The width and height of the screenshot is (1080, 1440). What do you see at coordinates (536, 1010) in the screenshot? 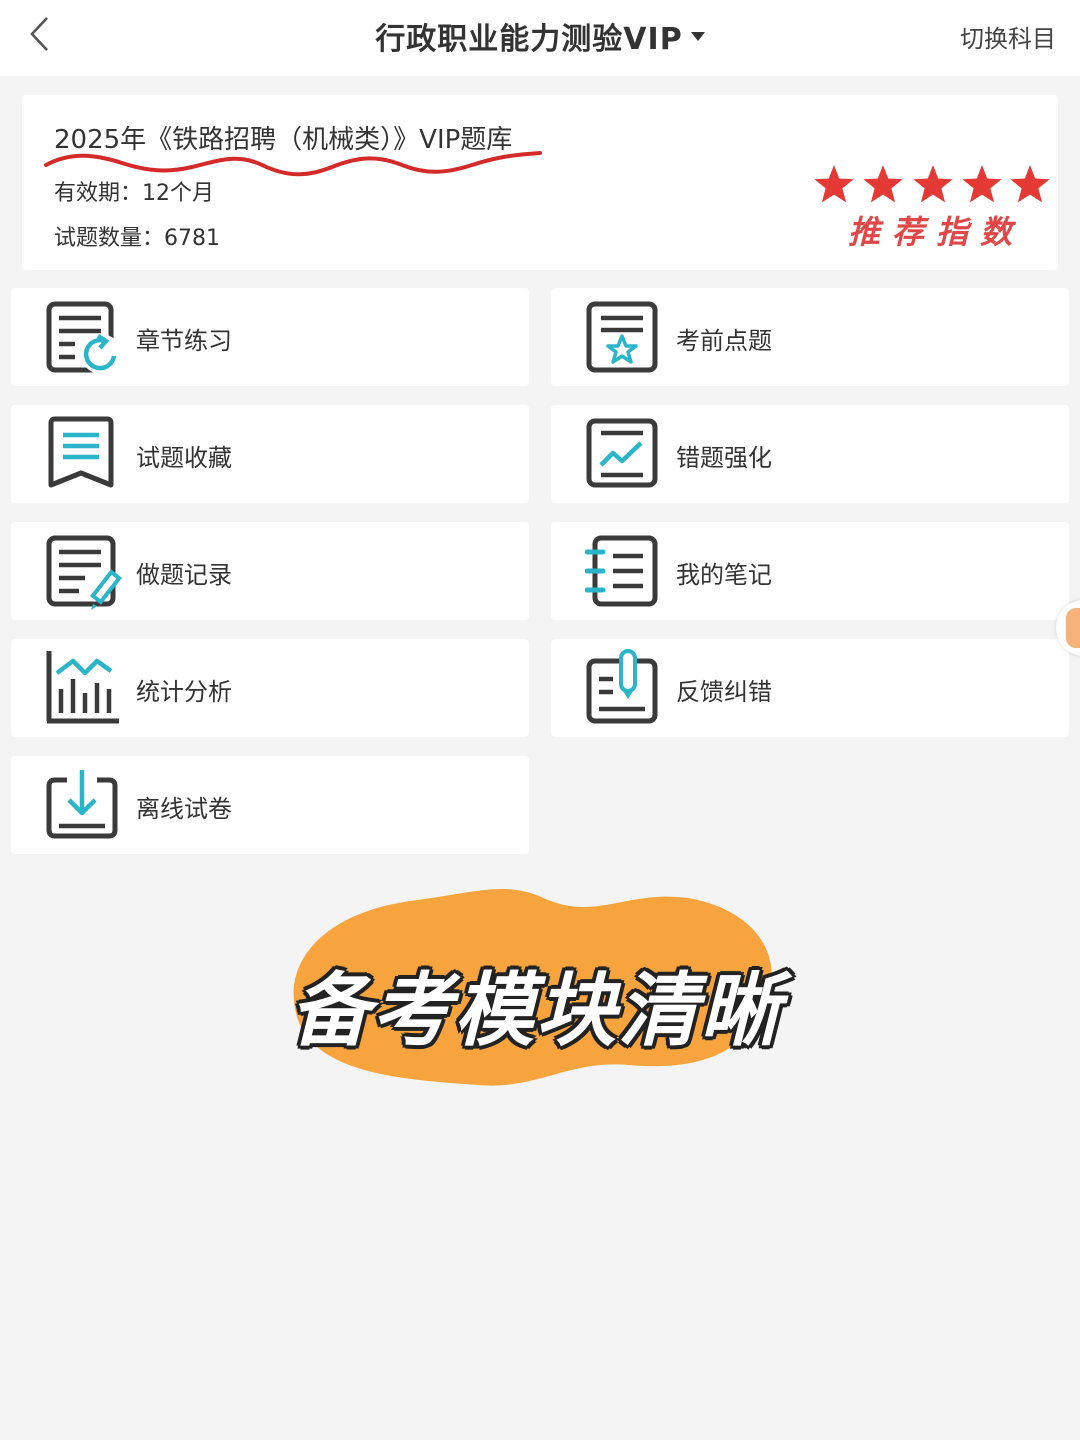
I see `overlay-caption: 备考模块清晰` at bounding box center [536, 1010].